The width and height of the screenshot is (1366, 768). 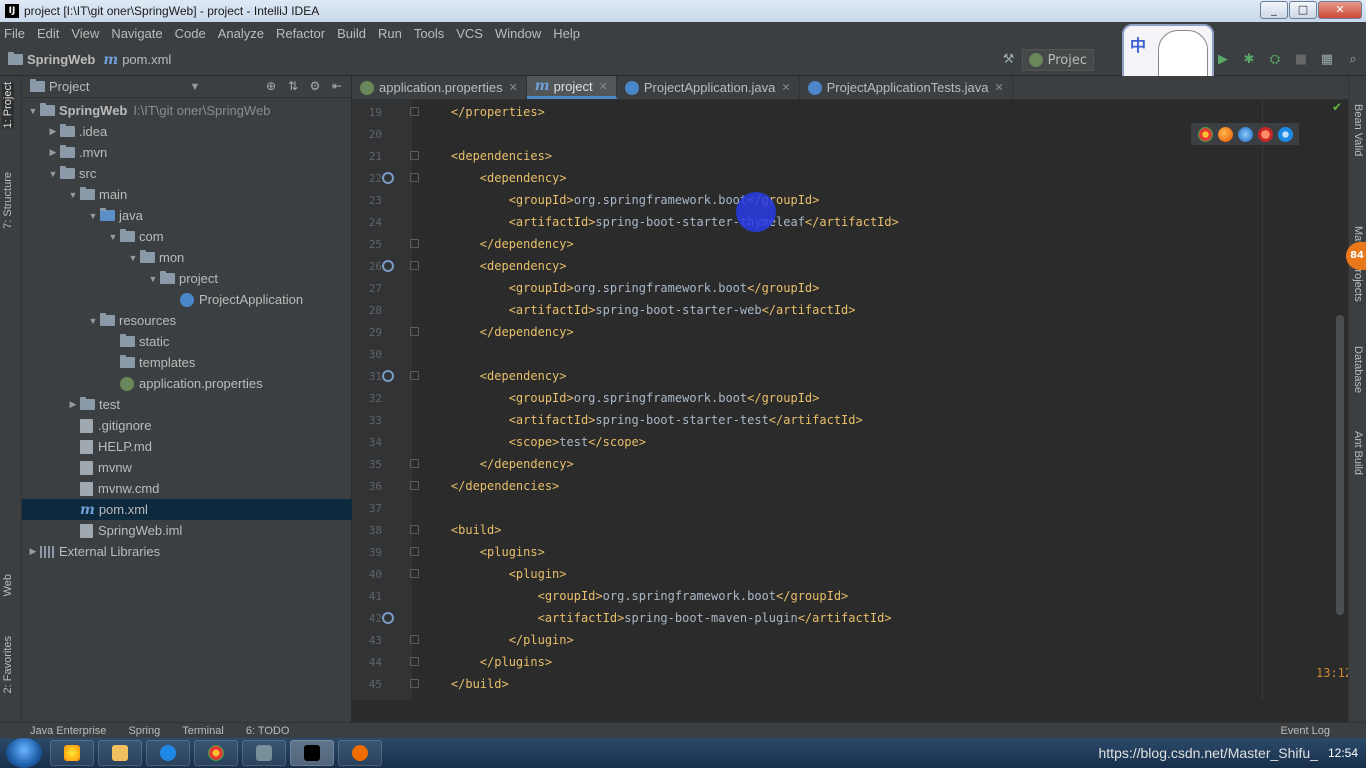 I want to click on event-log-button: Event Log, so click(x=1305, y=731).